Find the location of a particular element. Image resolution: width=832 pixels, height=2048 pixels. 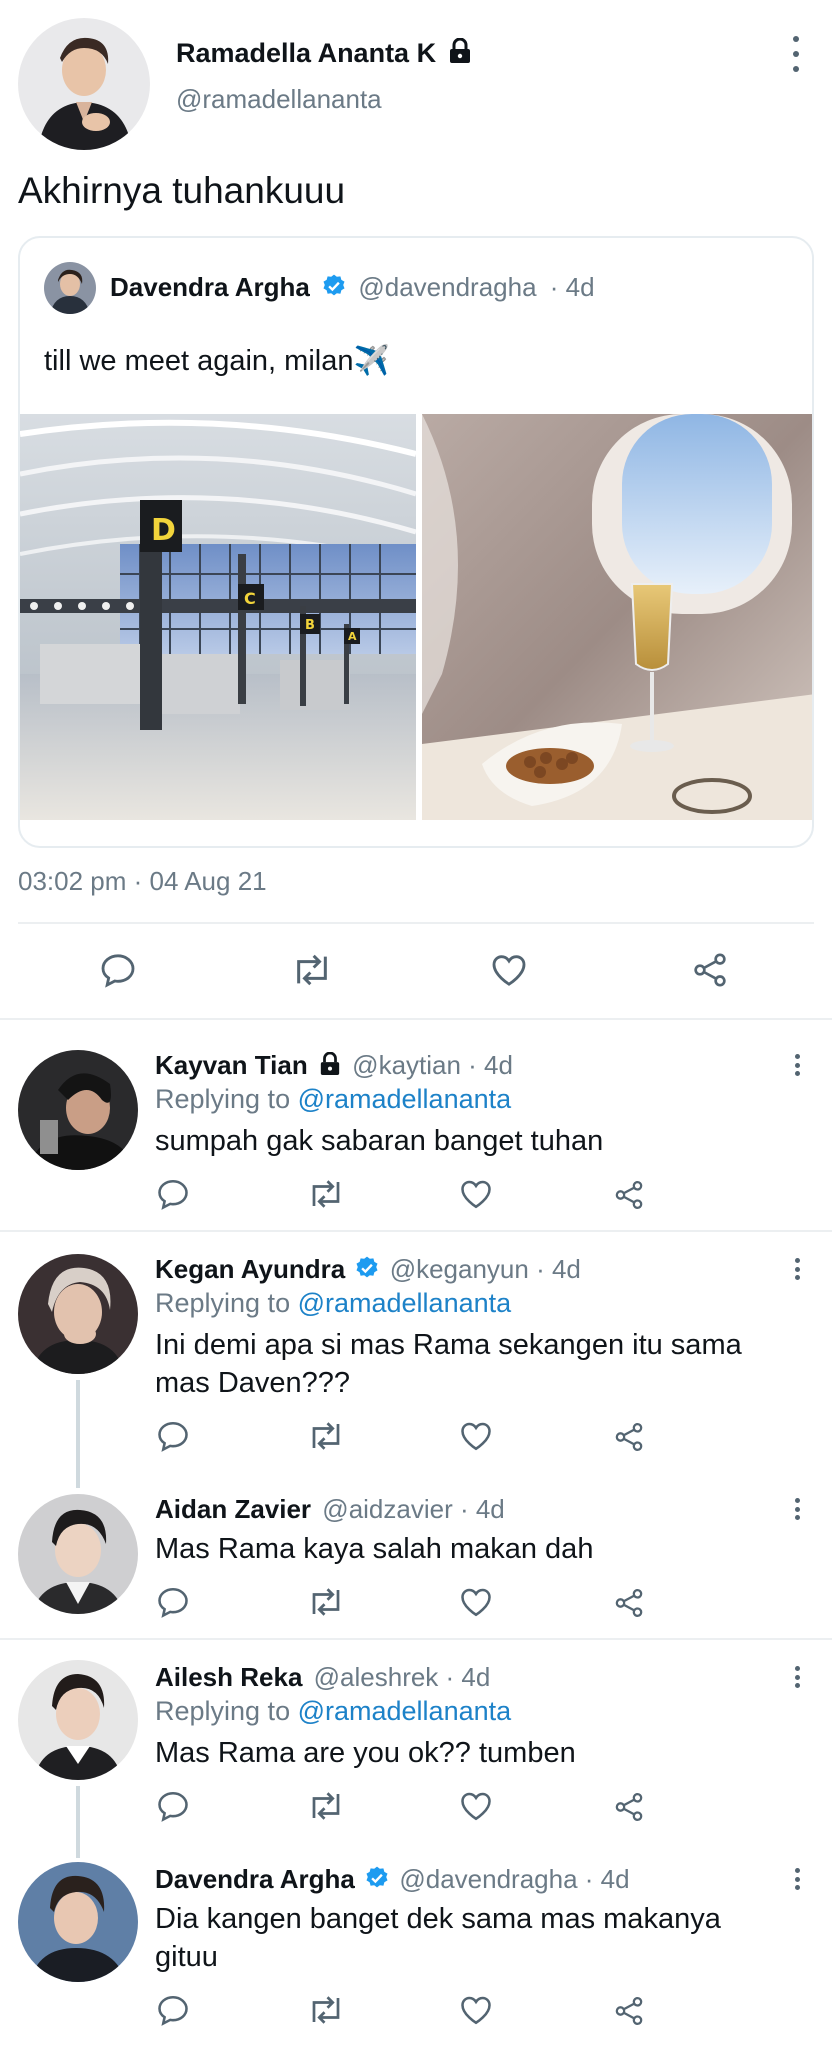

quoted-author-line: Davendra Argha @davendragha · 4d is located at coordinates (352, 289).